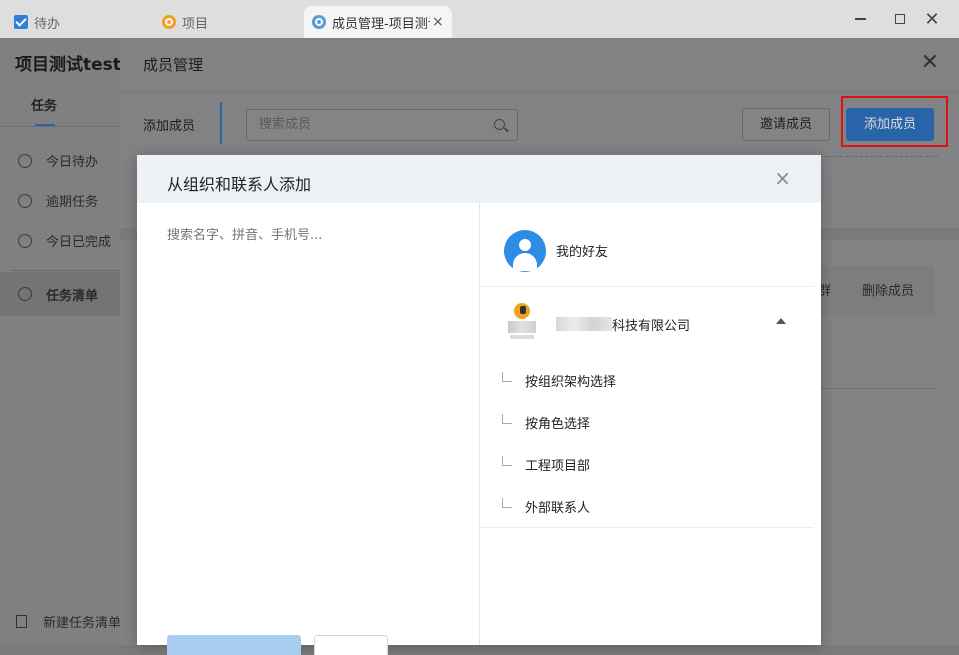 This screenshot has height=655, width=959. Describe the element at coordinates (647, 423) in the screenshot. I see `org-option-by-role: 按角色选择` at that location.